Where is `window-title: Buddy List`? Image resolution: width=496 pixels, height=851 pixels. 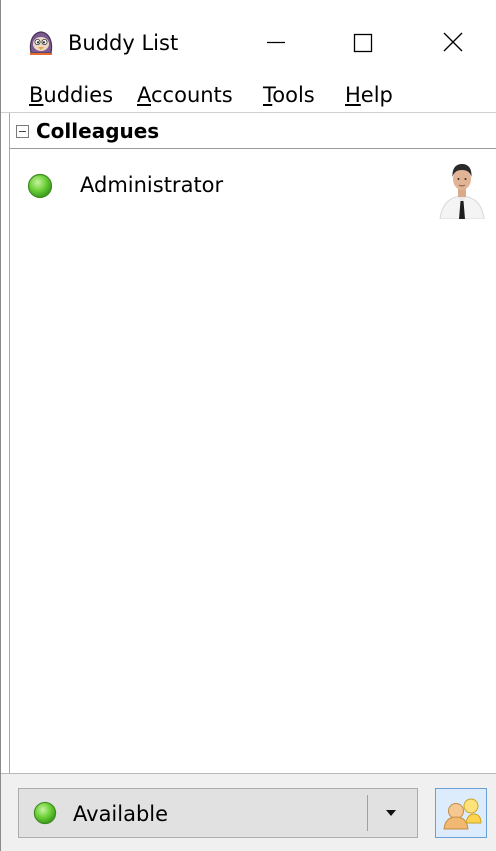 window-title: Buddy List is located at coordinates (123, 43).